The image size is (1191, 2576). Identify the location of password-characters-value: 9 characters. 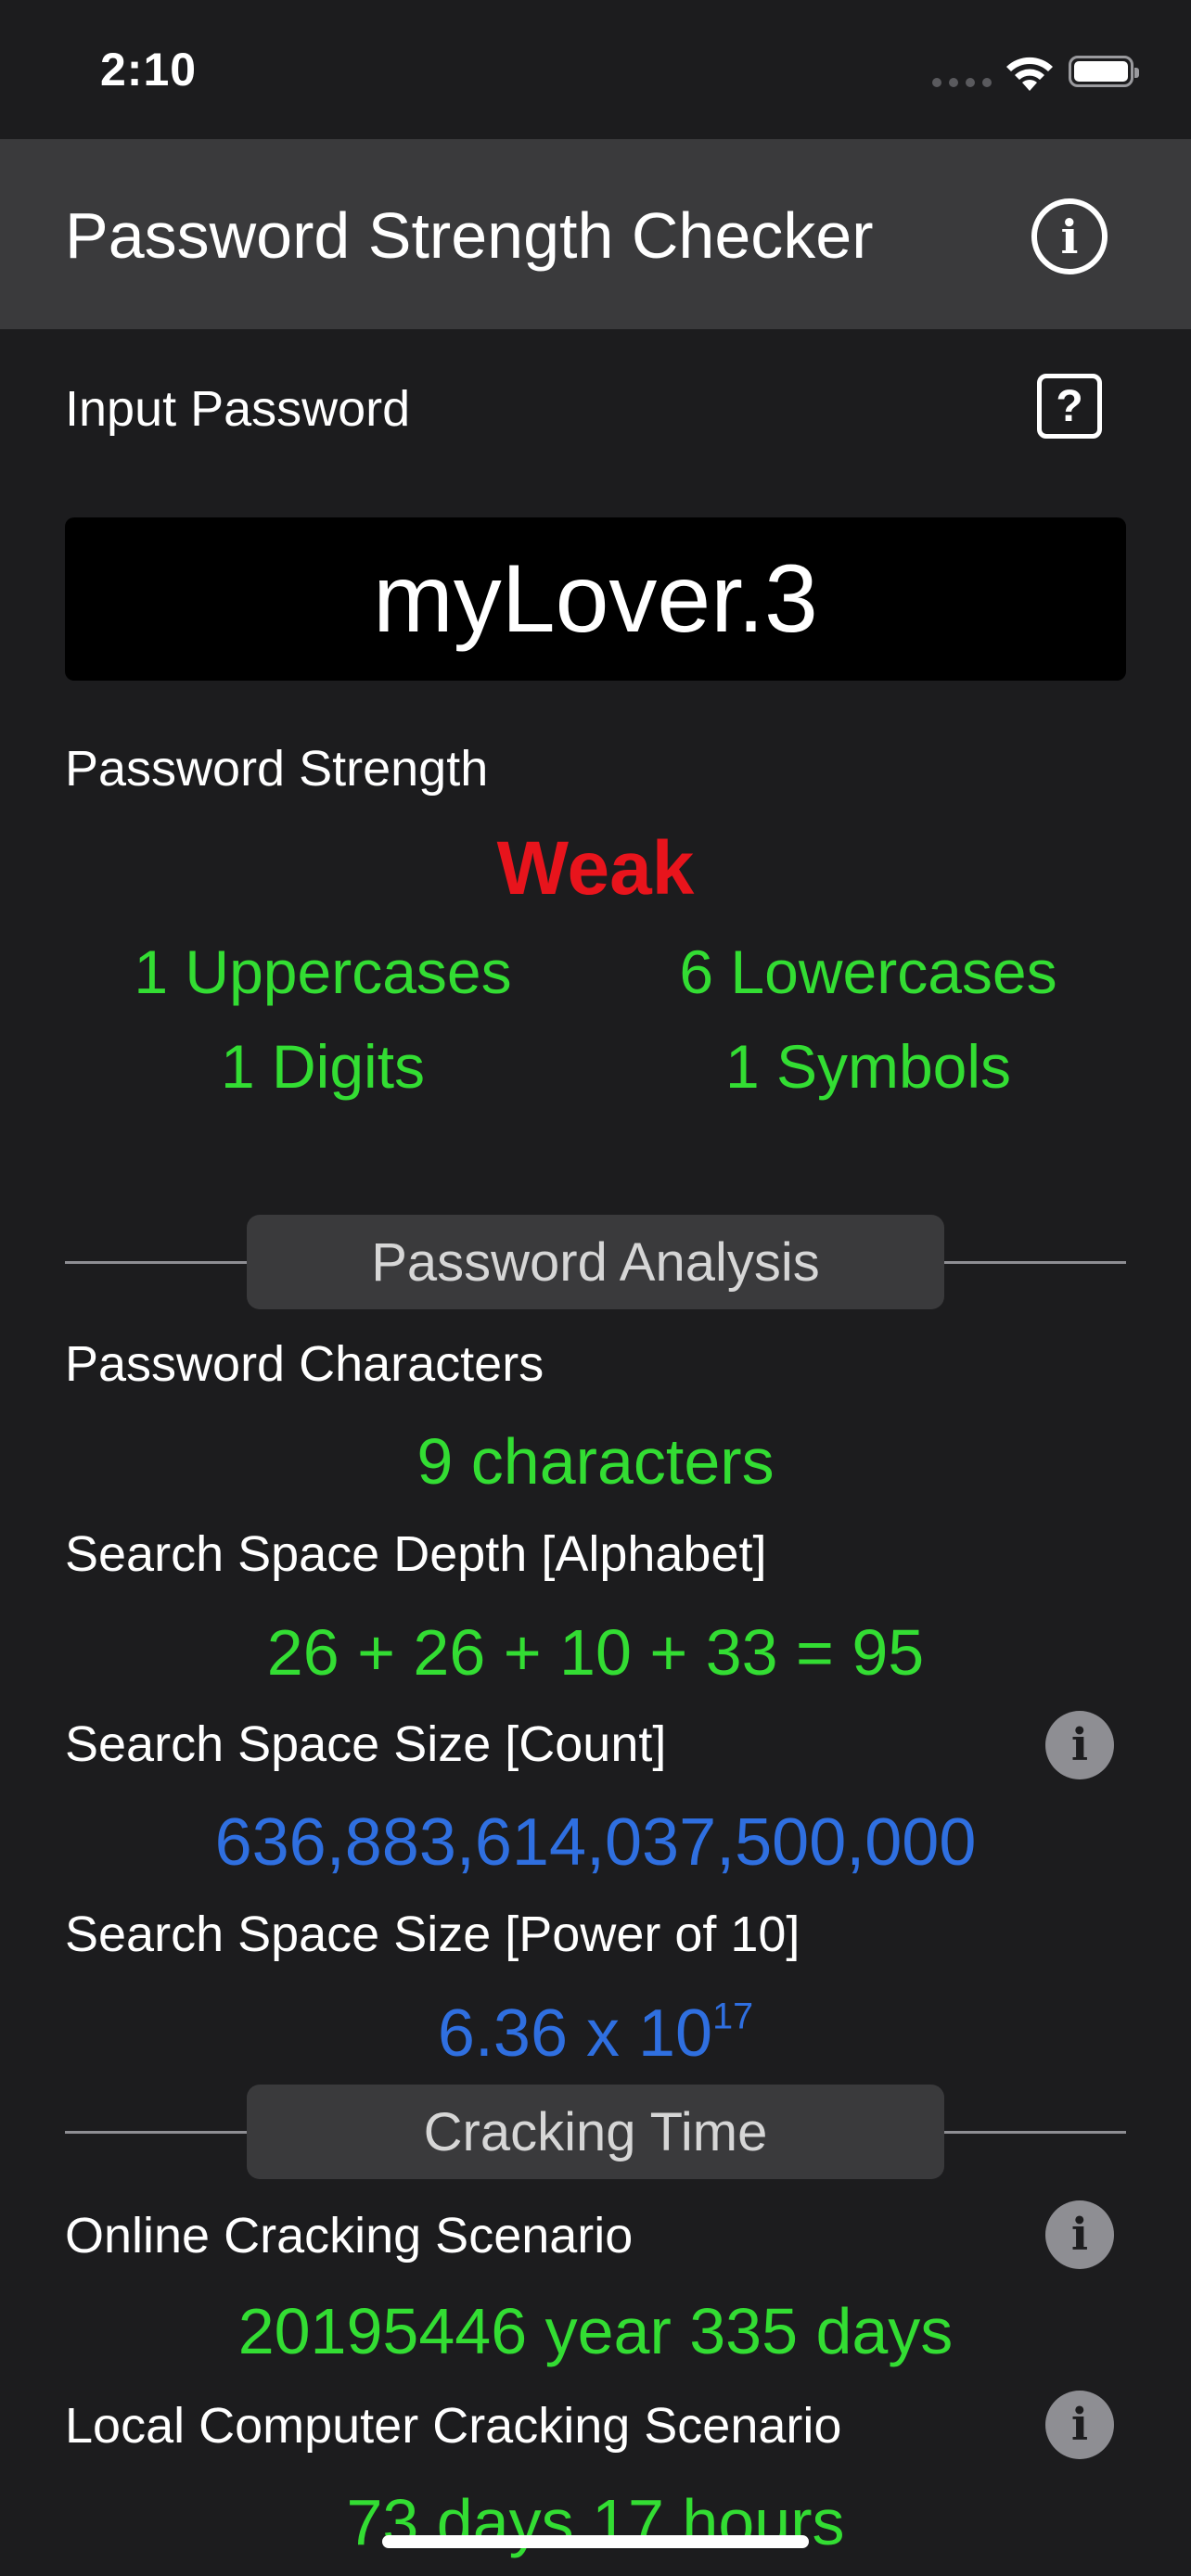
(595, 1461).